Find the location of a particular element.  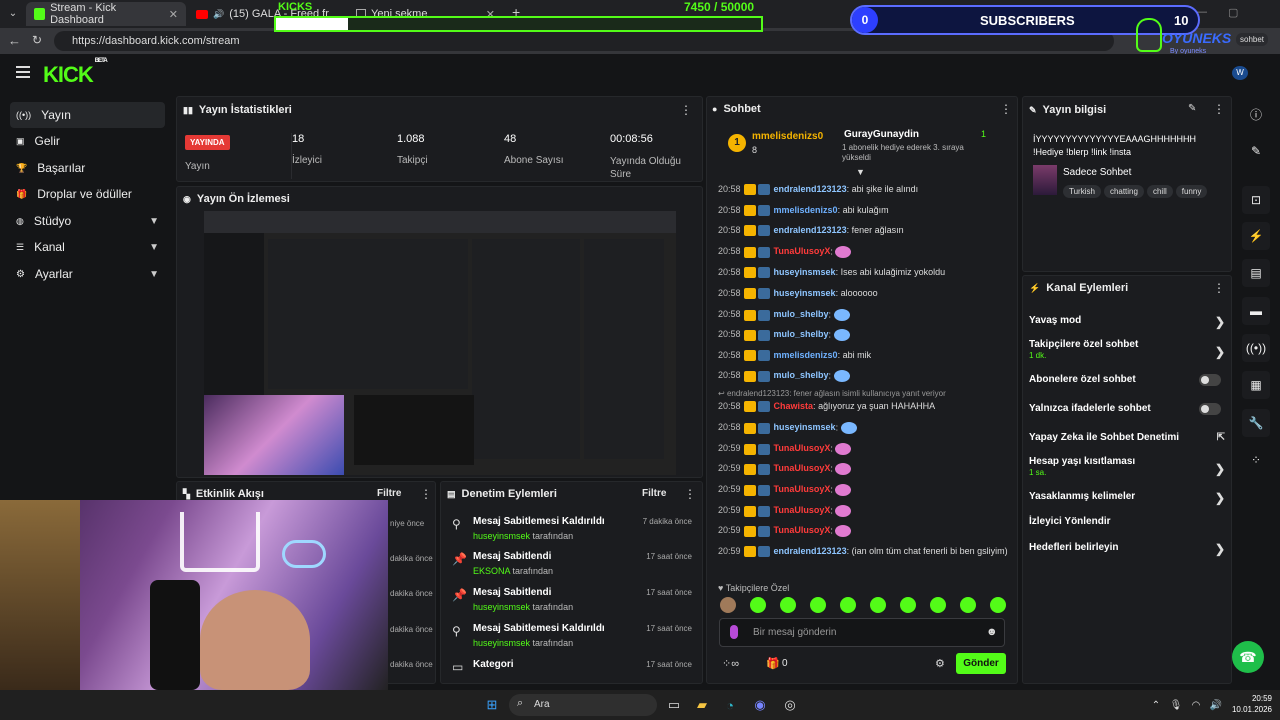

emoji-icon: ☻ is located at coordinates (992, 632).